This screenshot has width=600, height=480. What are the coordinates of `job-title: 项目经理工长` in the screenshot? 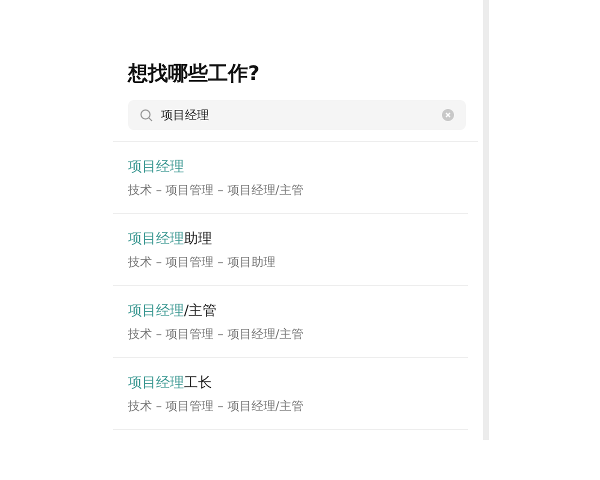 It's located at (170, 383).